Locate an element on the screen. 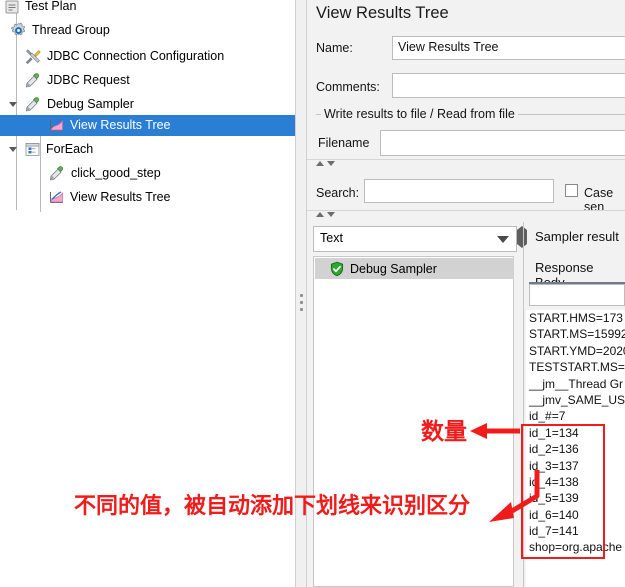 The image size is (625, 587). tree-item-view-results-tree: View Results Tree is located at coordinates (147, 197).